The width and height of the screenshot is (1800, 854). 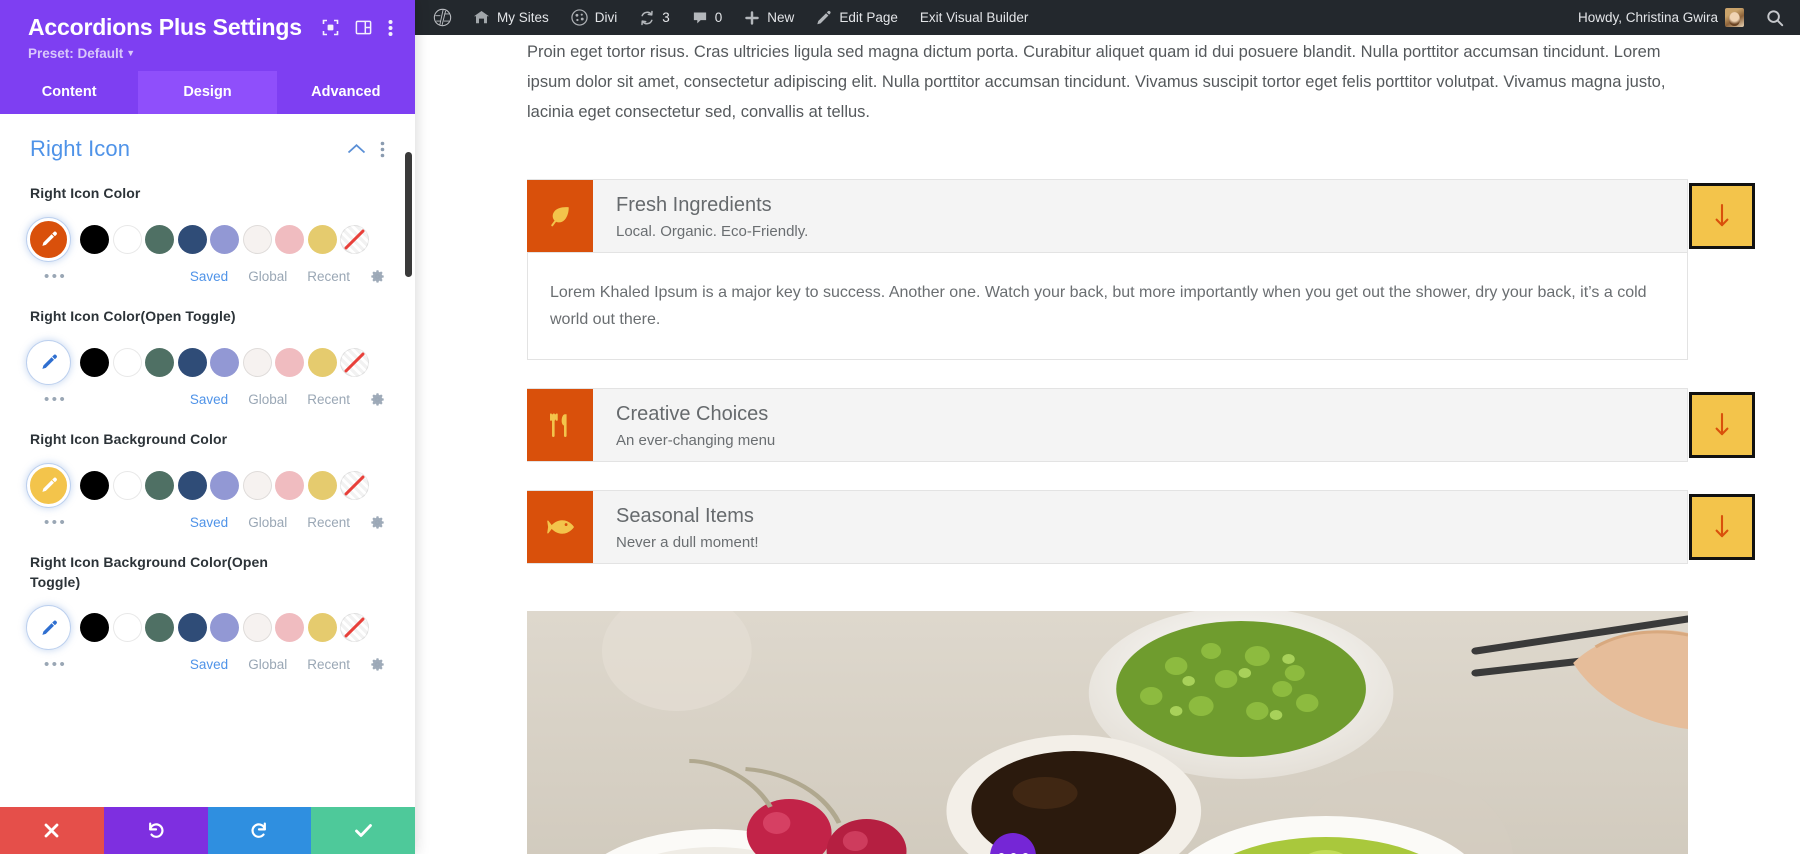 What do you see at coordinates (356, 149) in the screenshot?
I see `chevron-up-icon` at bounding box center [356, 149].